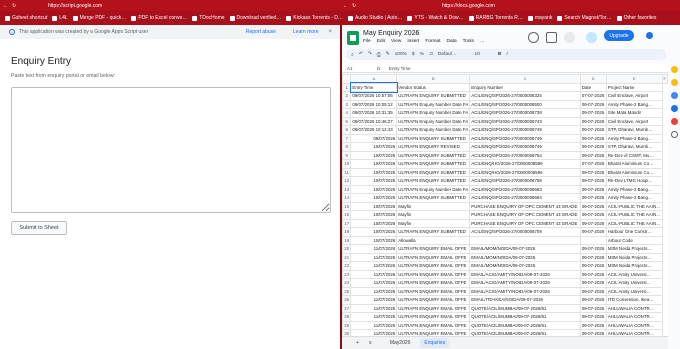  I want to click on row-number: 28, so click(347, 317).